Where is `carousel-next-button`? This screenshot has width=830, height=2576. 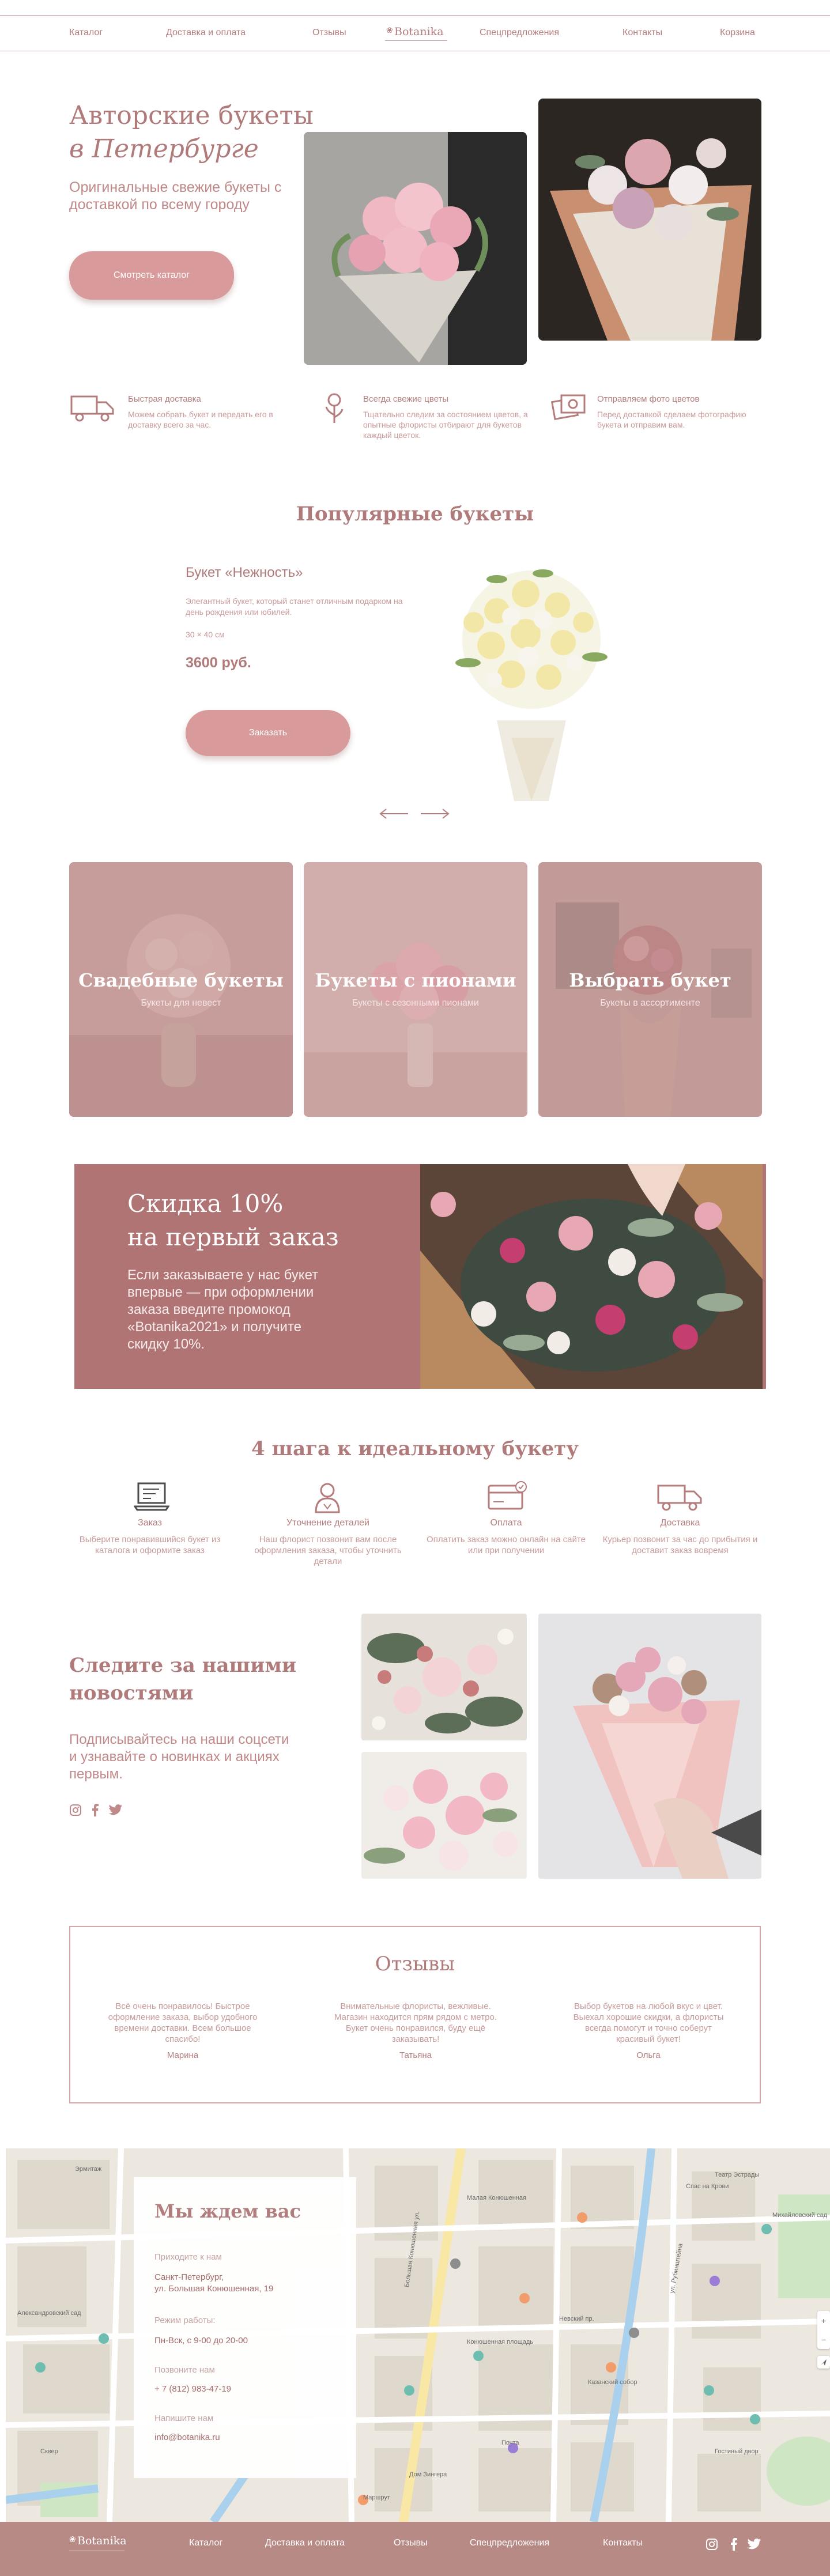 carousel-next-button is located at coordinates (435, 814).